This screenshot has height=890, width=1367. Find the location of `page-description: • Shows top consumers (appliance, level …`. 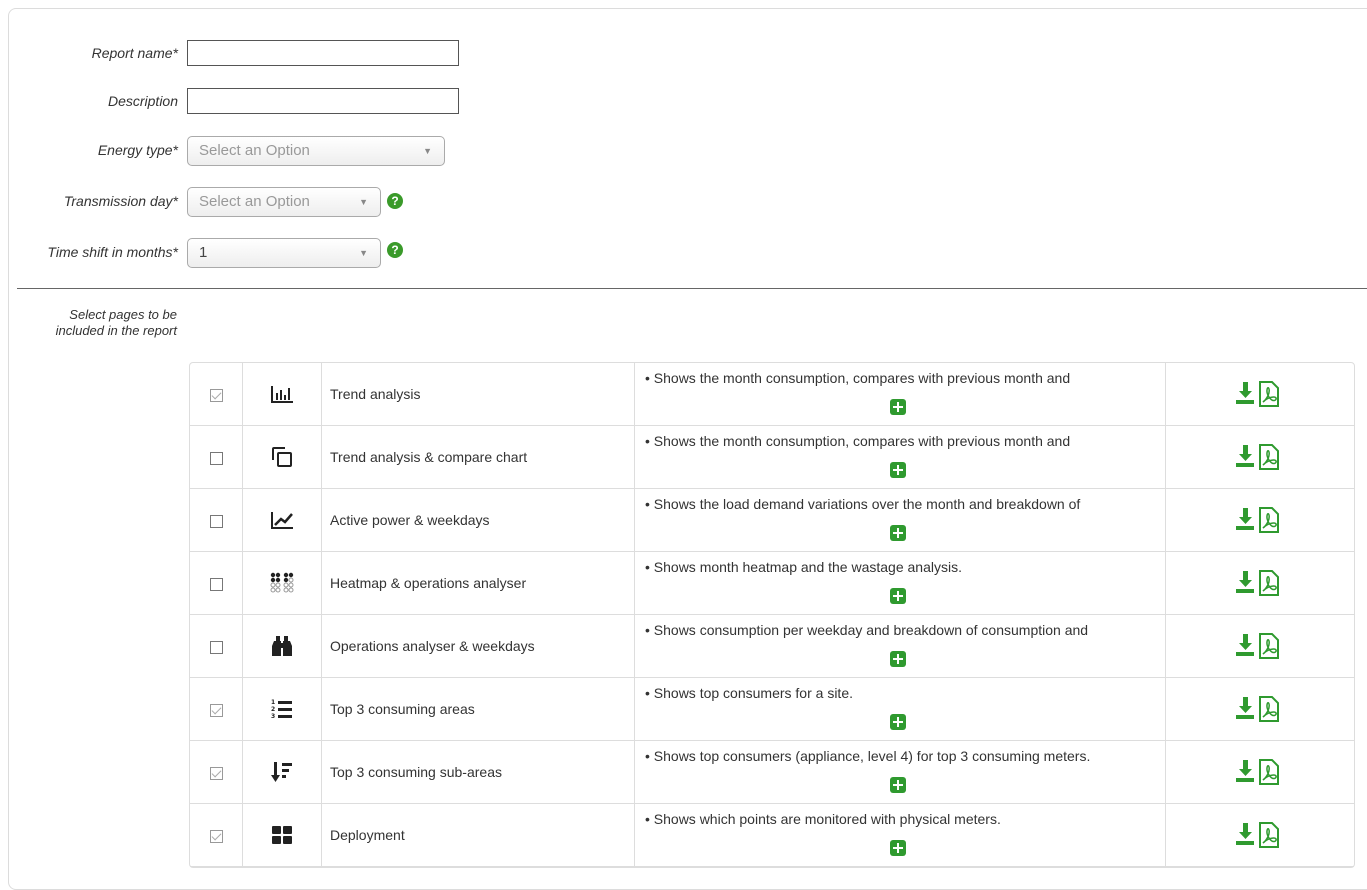

page-description: • Shows top consumers (appliance, level … is located at coordinates (868, 756).